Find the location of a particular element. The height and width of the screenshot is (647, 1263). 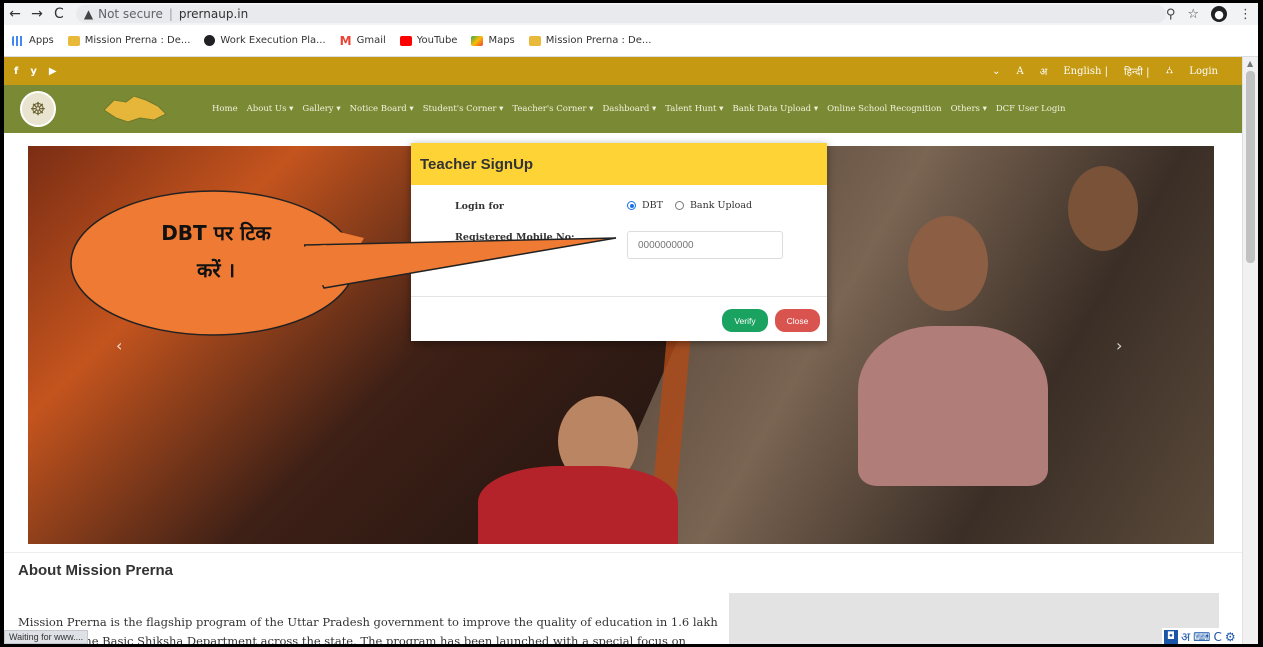

mobile-label: Registered Mobile No: is located at coordinates (515, 237).